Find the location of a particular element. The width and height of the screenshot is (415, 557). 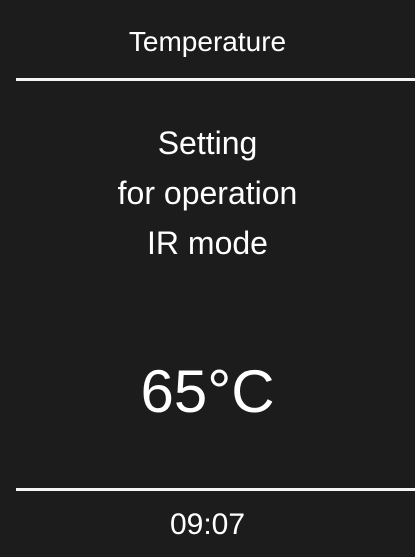

description-line: Setting is located at coordinates (207, 143).